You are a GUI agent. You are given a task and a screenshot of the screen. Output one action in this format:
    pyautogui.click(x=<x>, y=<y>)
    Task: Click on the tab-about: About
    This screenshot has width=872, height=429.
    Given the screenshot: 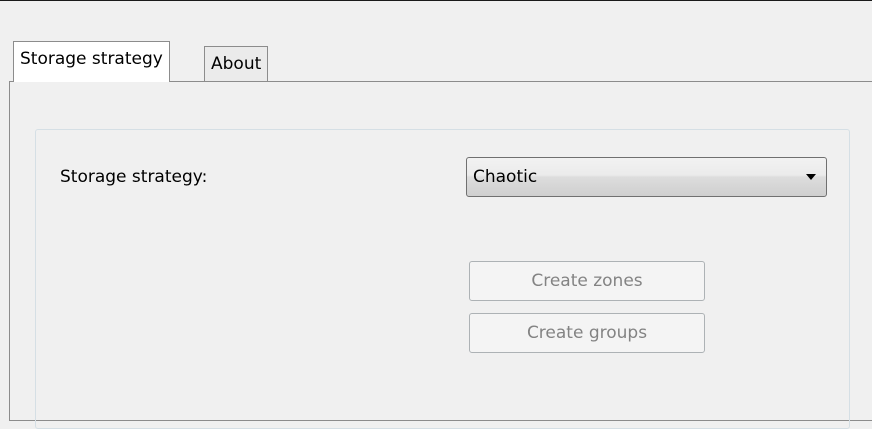 What is the action you would take?
    pyautogui.click(x=236, y=63)
    